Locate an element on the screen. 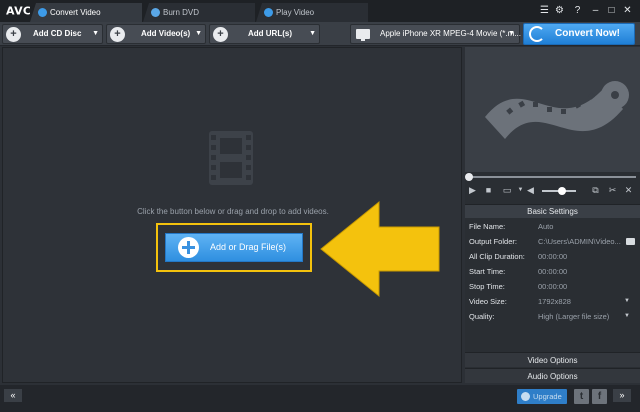  tab-burn-dvd: Burn DVD is located at coordinates (199, 12).